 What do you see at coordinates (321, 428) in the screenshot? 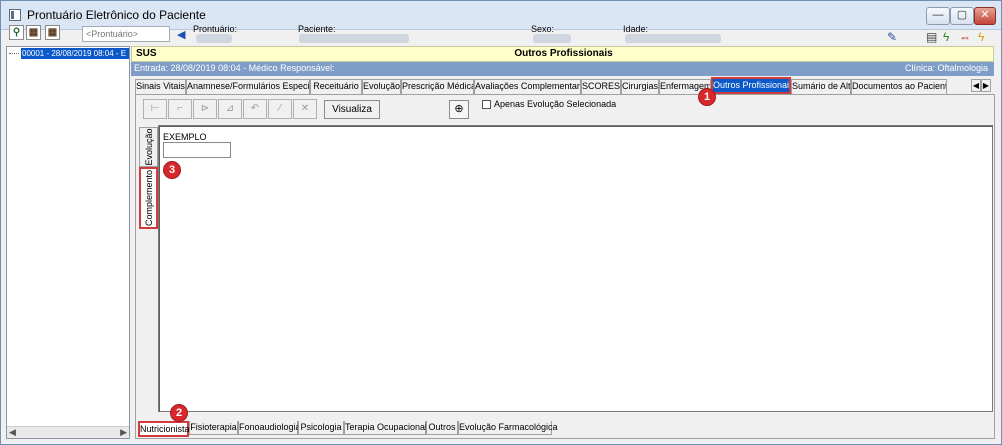
I see `tab-psicologia: Psicologia` at bounding box center [321, 428].